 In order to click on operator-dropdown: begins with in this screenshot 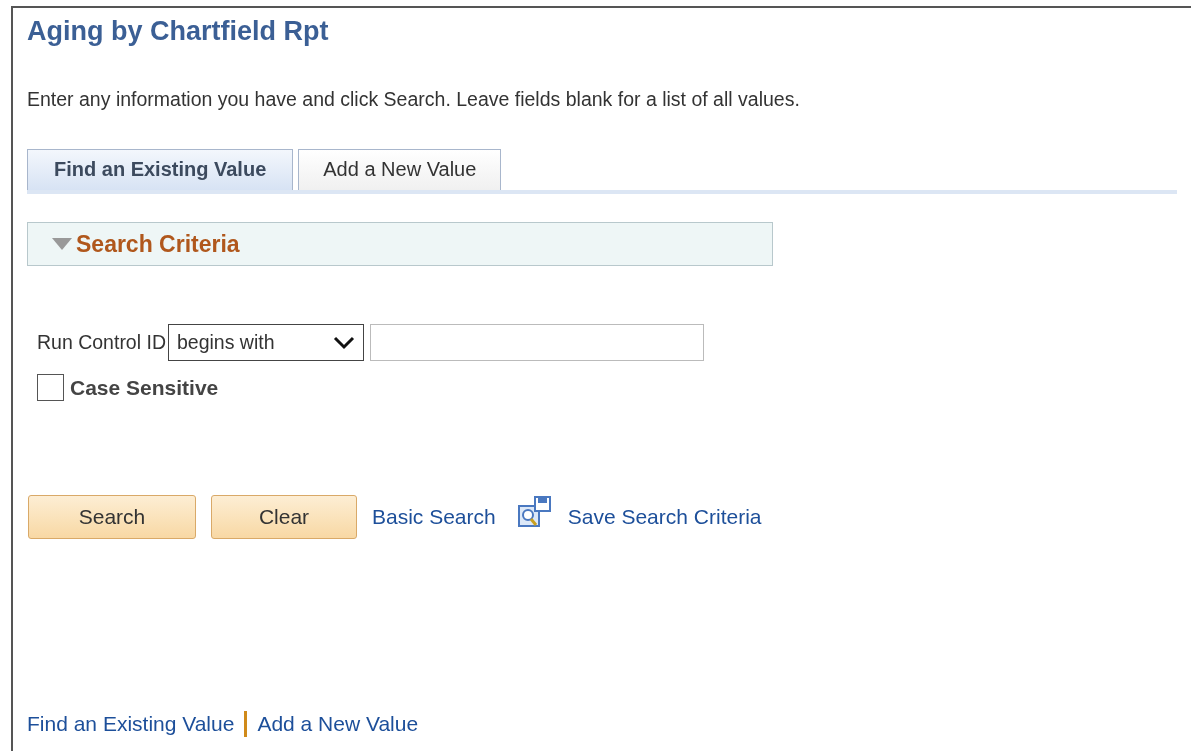, I will do `click(265, 342)`.